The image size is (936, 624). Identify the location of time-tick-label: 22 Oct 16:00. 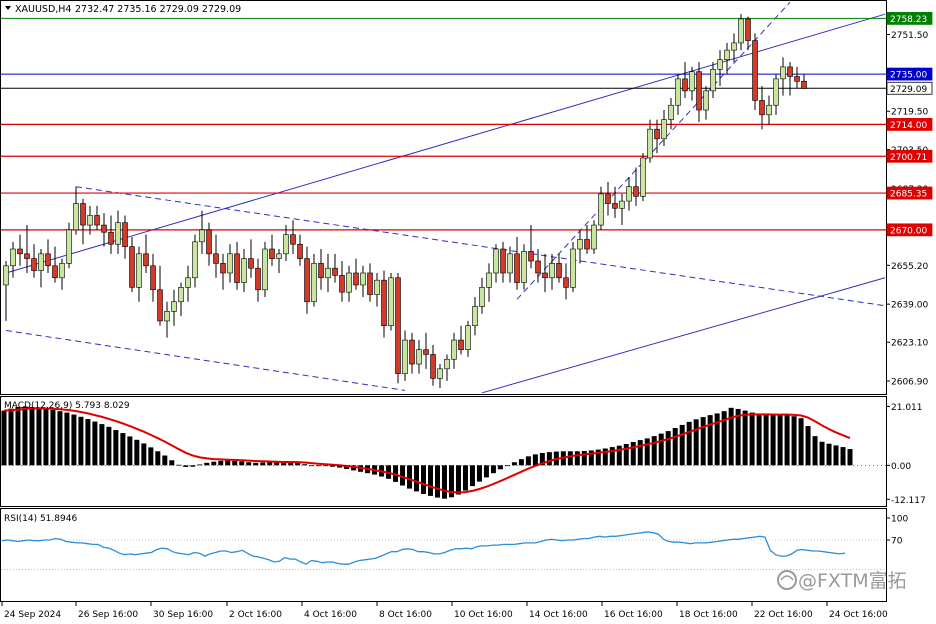
(783, 615).